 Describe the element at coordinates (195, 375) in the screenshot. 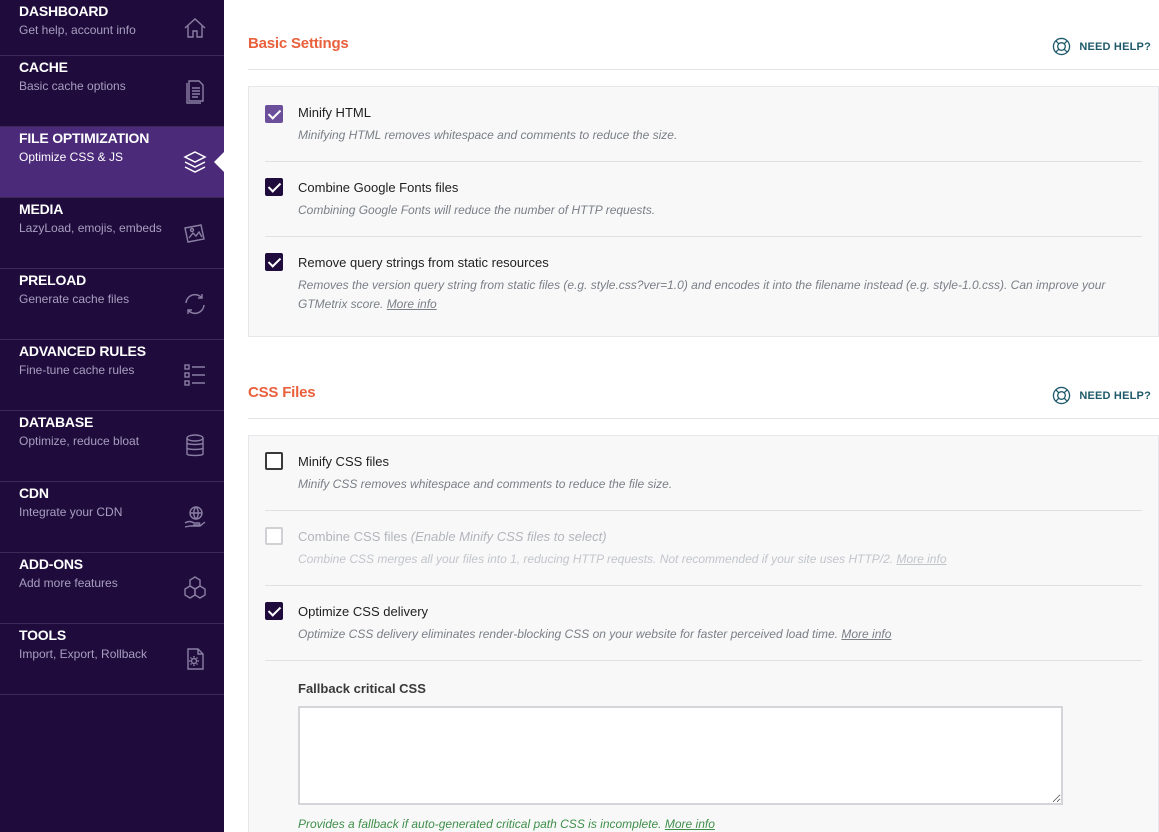

I see `list-icon` at that location.